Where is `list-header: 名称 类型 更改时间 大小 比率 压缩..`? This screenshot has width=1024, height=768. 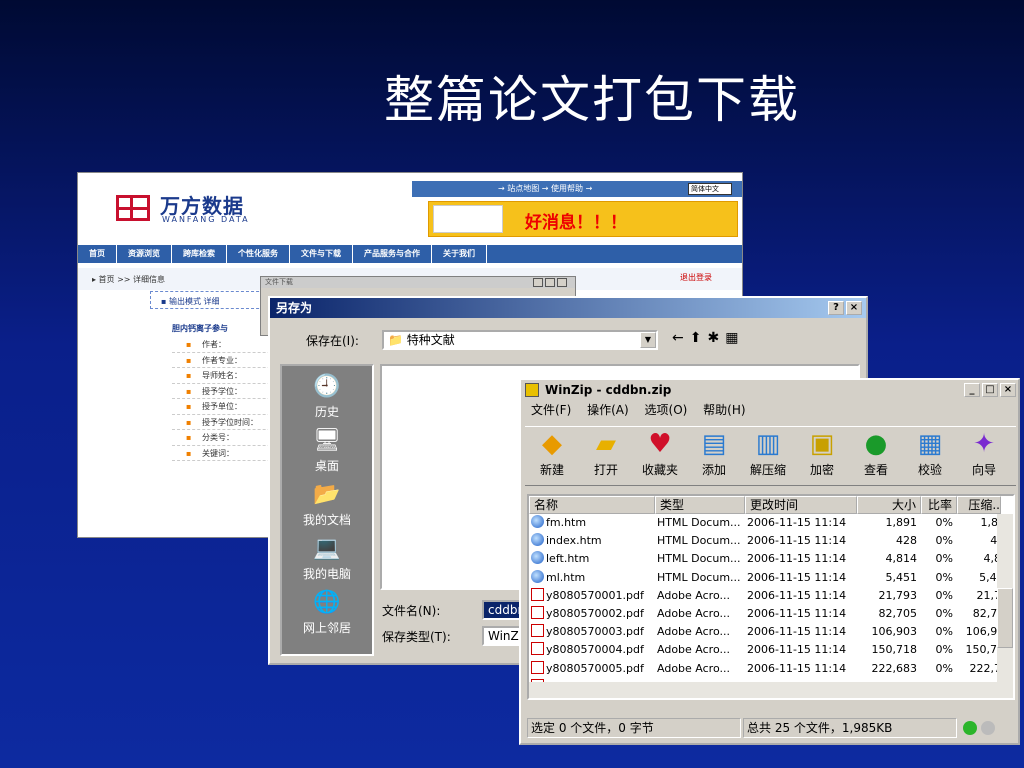
list-header: 名称 类型 更改时间 大小 比率 压缩.. is located at coordinates (771, 505).